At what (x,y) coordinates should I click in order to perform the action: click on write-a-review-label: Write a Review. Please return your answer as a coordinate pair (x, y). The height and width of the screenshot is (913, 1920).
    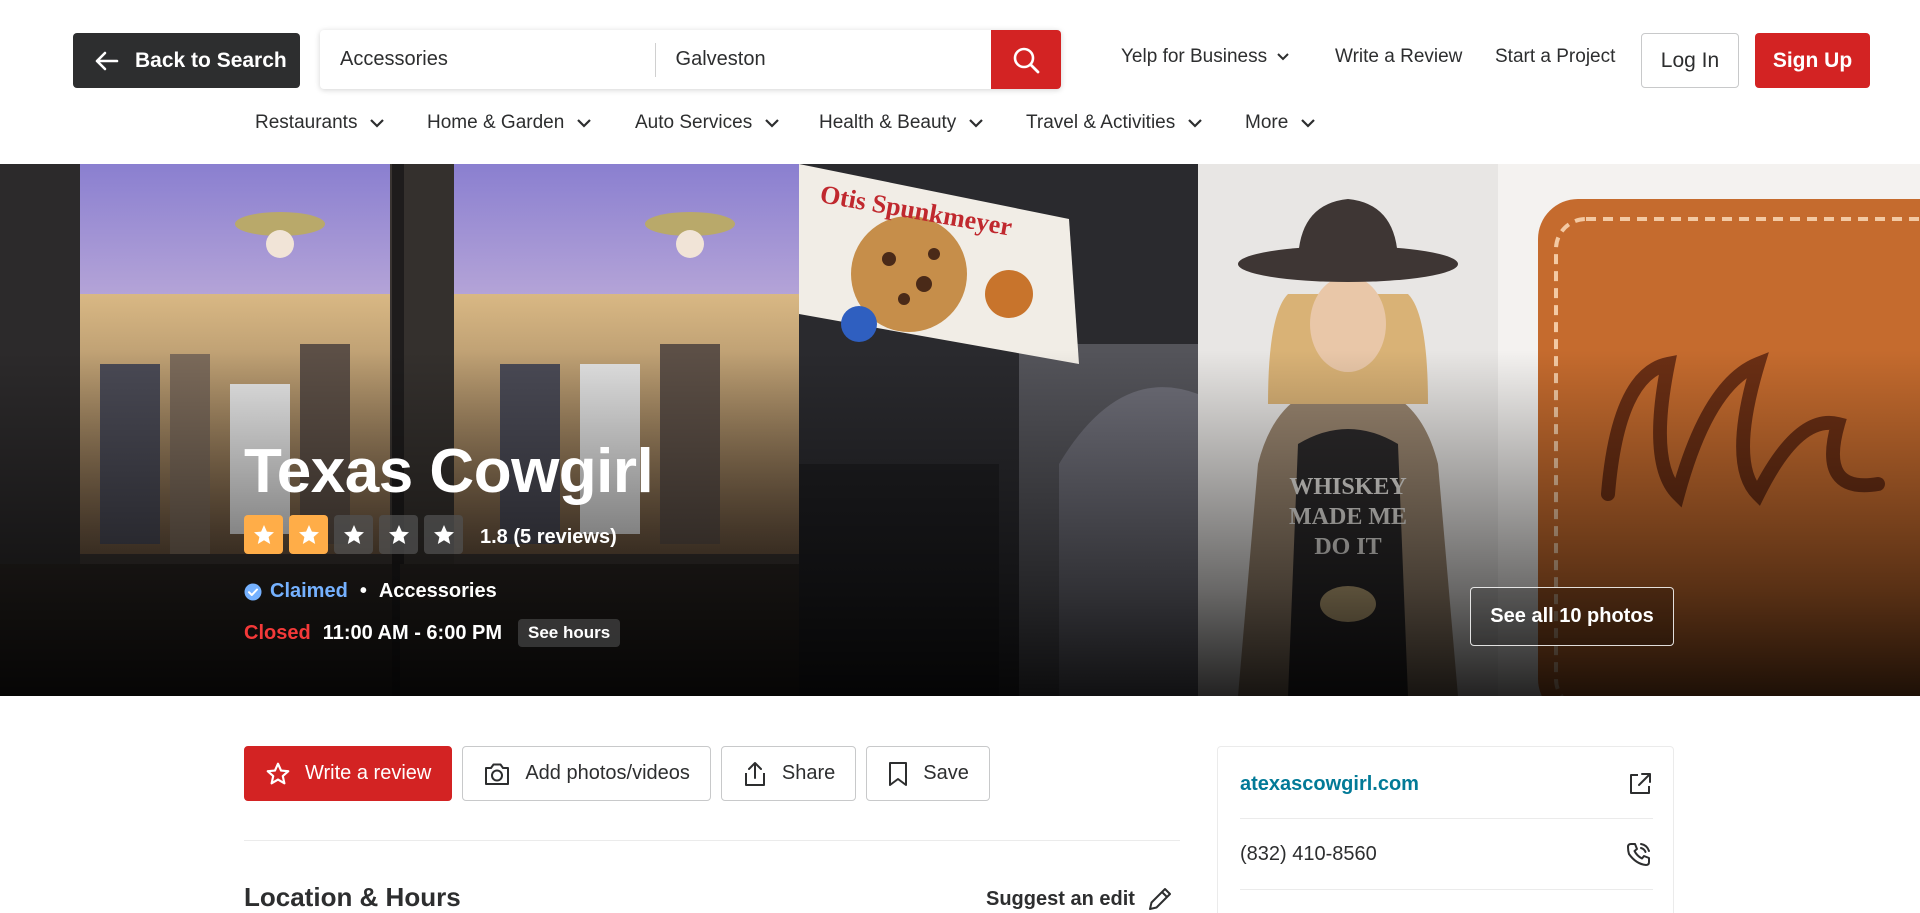
    Looking at the image, I should click on (1399, 56).